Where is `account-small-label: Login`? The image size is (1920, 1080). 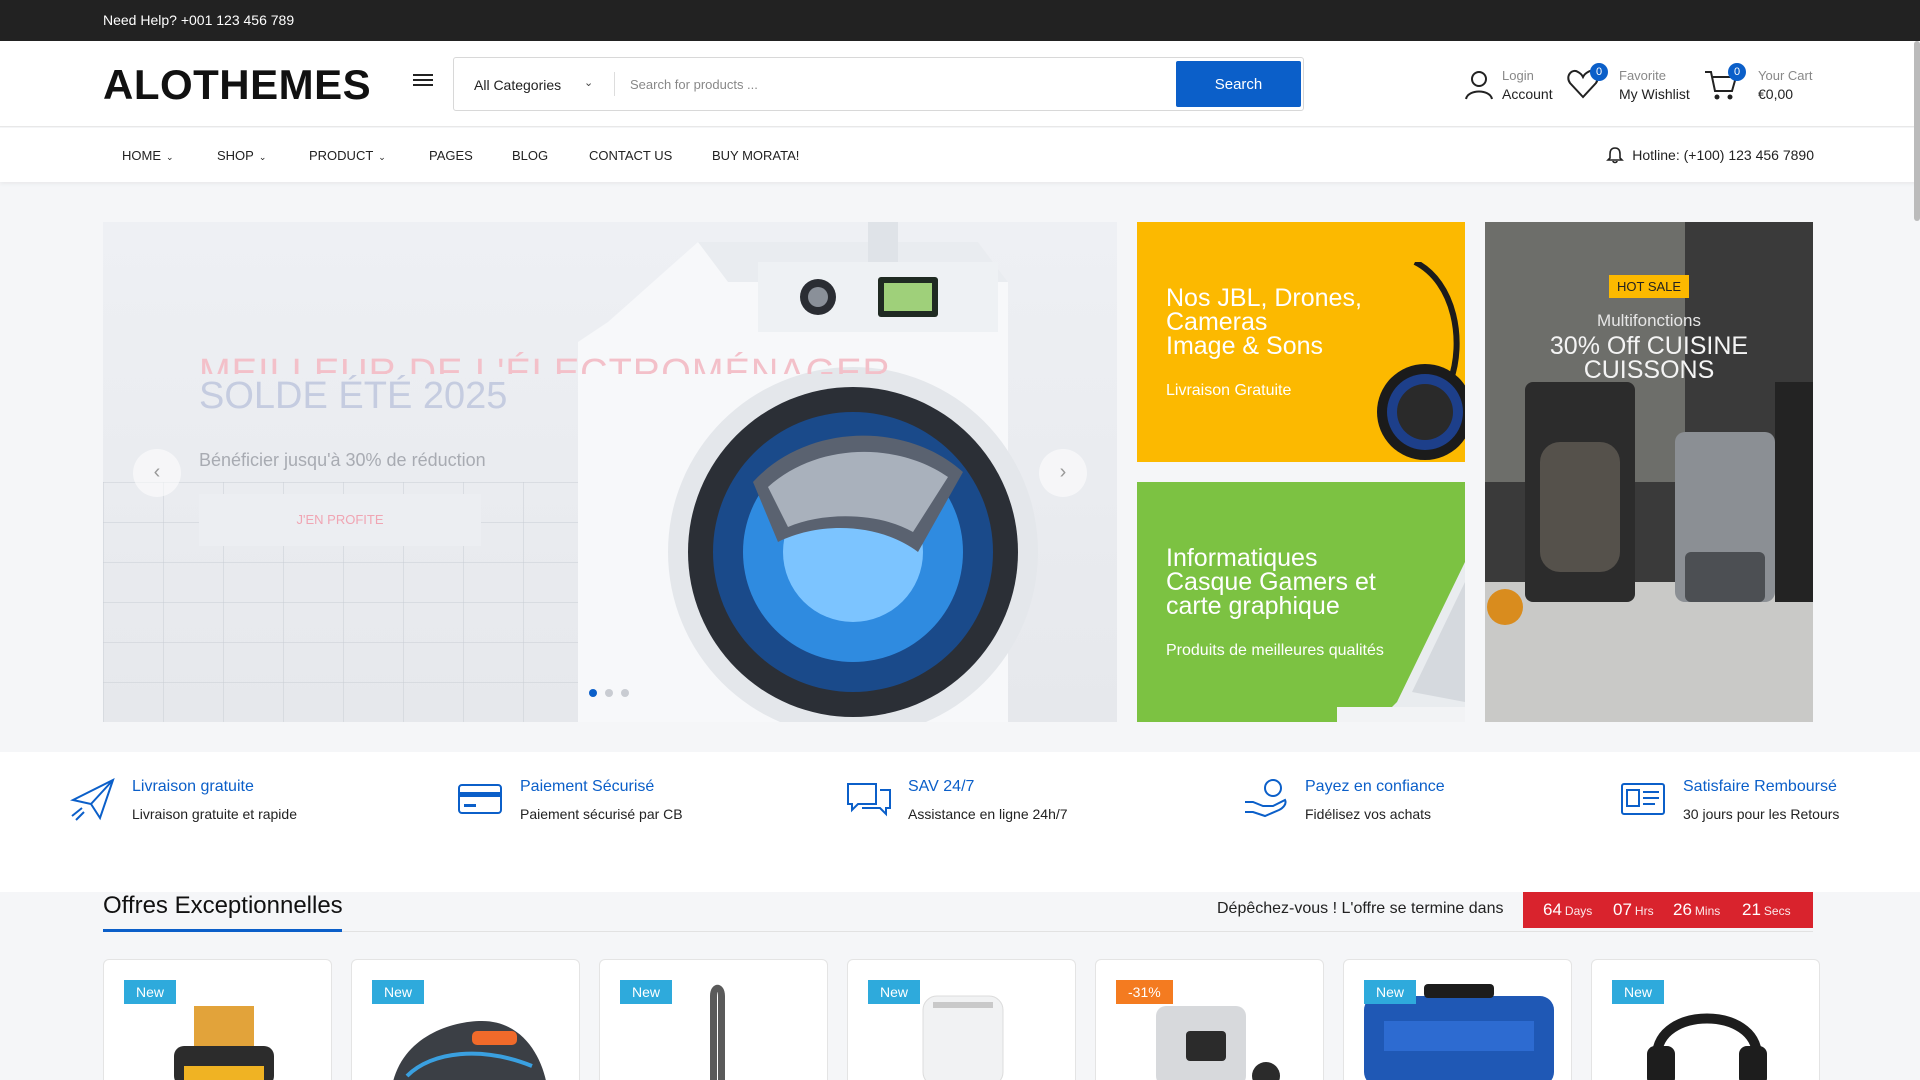
account-small-label: Login is located at coordinates (1518, 75).